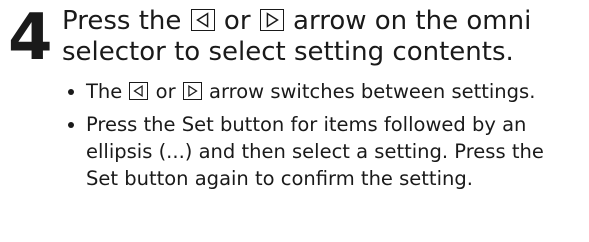 Image resolution: width=589 pixels, height=242 pixels. I want to click on bullet-text-1: The, so click(107, 91).